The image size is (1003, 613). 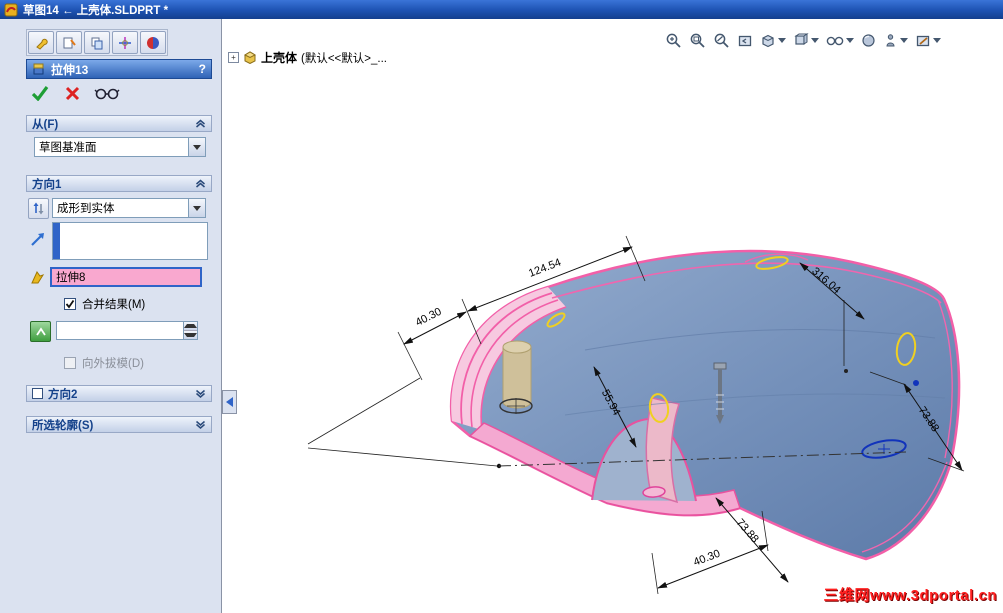 I want to click on direction-arrow-icon, so click(x=37, y=239).